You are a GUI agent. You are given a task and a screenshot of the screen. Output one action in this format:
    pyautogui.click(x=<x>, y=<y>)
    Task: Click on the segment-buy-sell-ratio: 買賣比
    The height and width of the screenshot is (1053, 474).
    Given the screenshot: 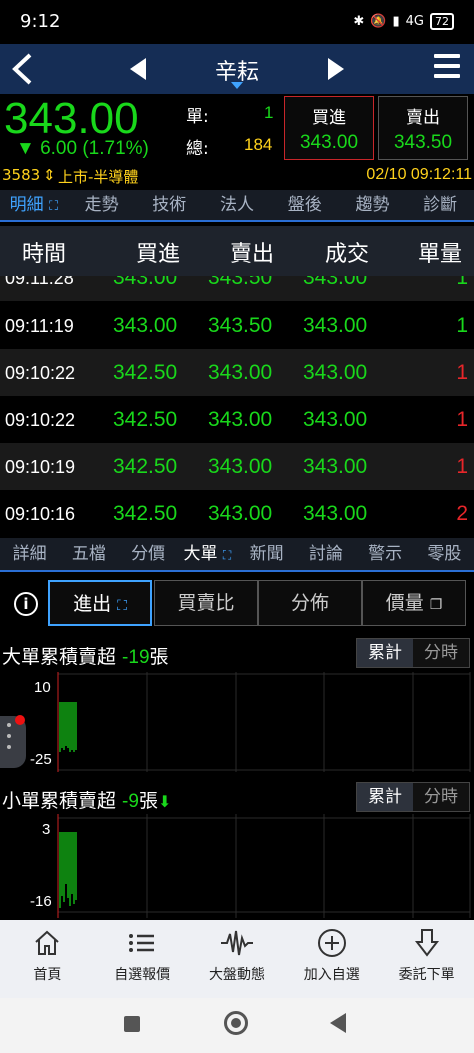 What is the action you would take?
    pyautogui.click(x=206, y=603)
    